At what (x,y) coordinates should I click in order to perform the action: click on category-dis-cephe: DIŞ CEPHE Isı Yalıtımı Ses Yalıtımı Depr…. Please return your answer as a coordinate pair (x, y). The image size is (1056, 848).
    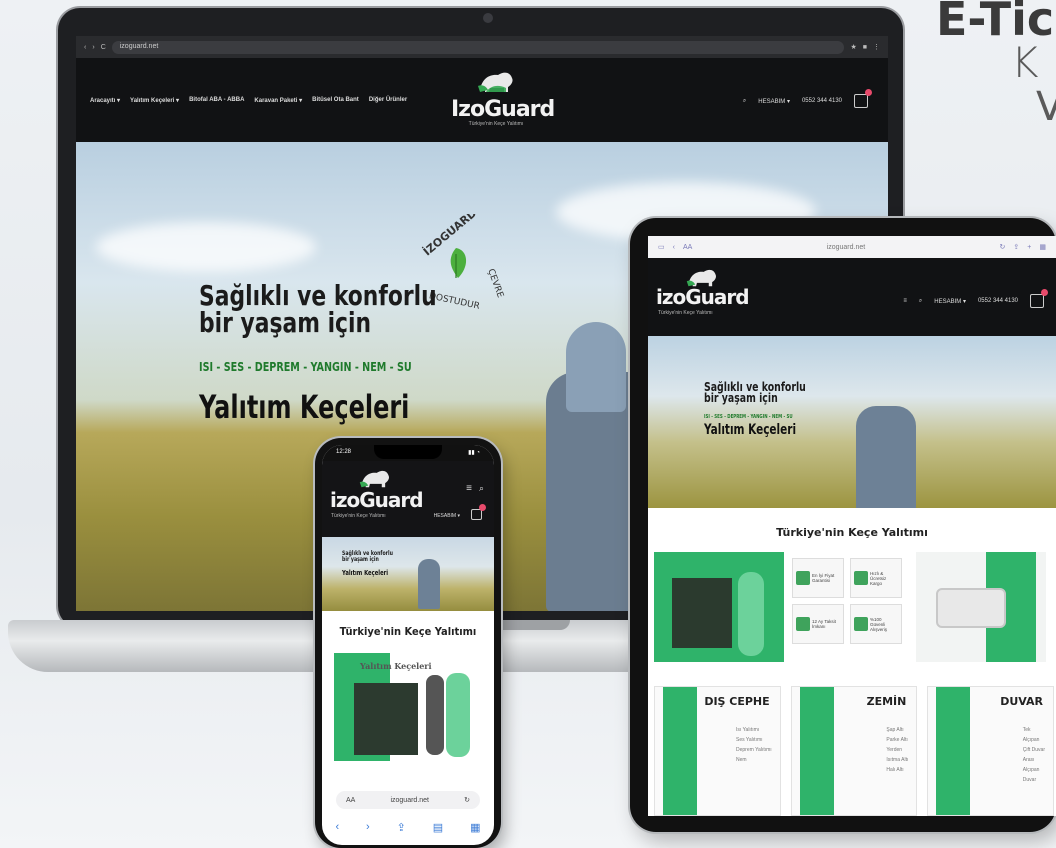
    Looking at the image, I should click on (717, 751).